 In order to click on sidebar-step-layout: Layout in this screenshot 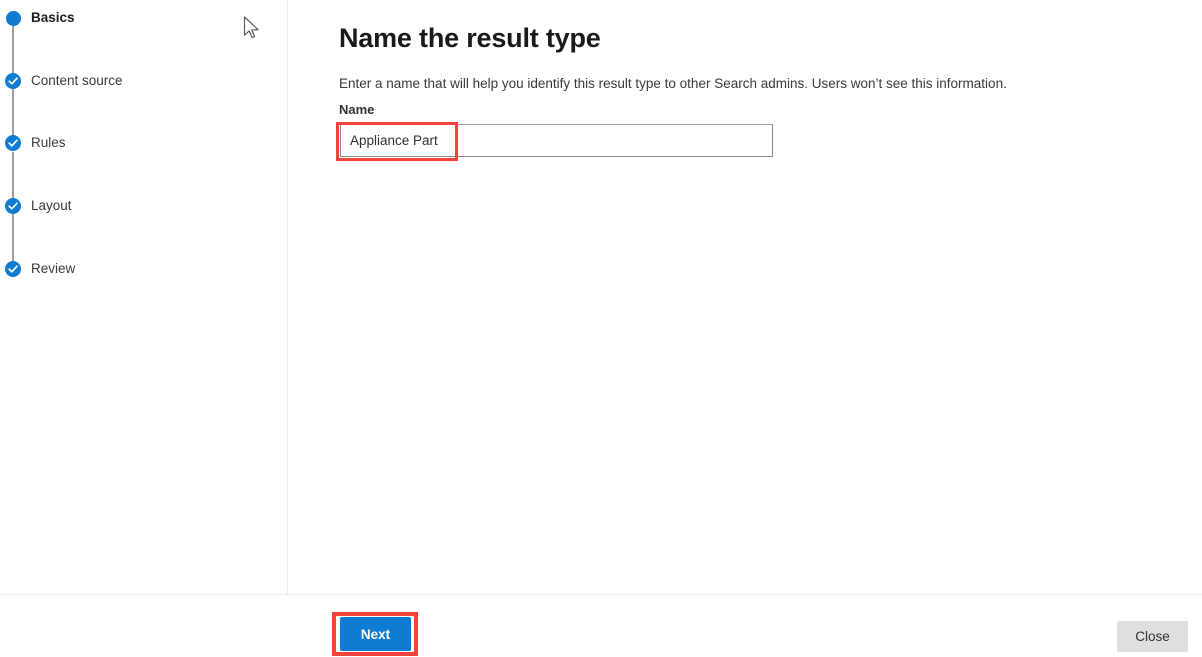, I will do `click(36, 206)`.